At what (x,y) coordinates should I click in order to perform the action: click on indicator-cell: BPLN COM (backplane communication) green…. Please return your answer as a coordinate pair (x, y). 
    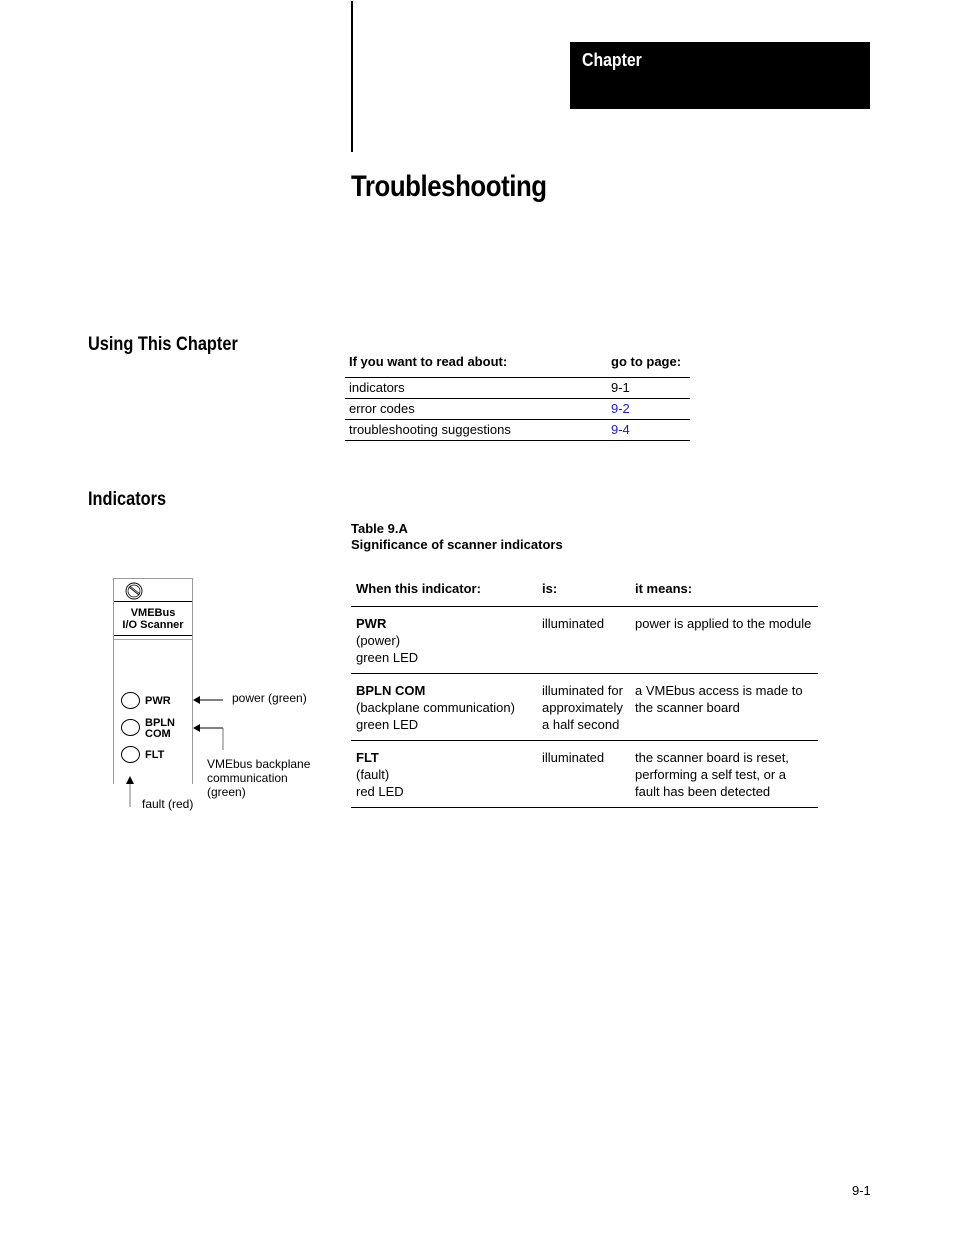
    Looking at the image, I should click on (444, 707).